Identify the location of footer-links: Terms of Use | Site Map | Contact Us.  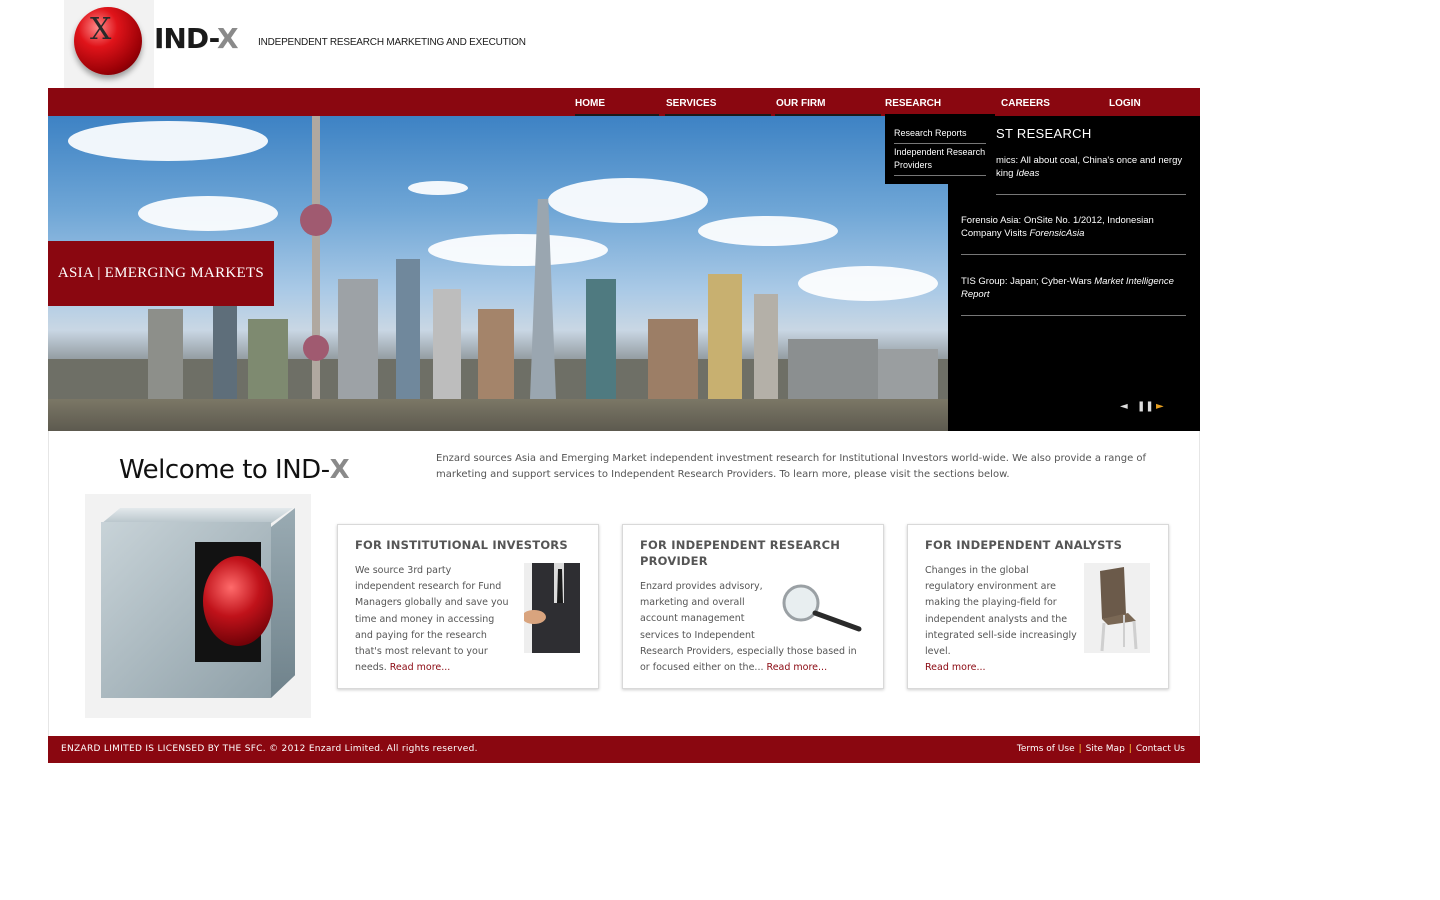
(1101, 749).